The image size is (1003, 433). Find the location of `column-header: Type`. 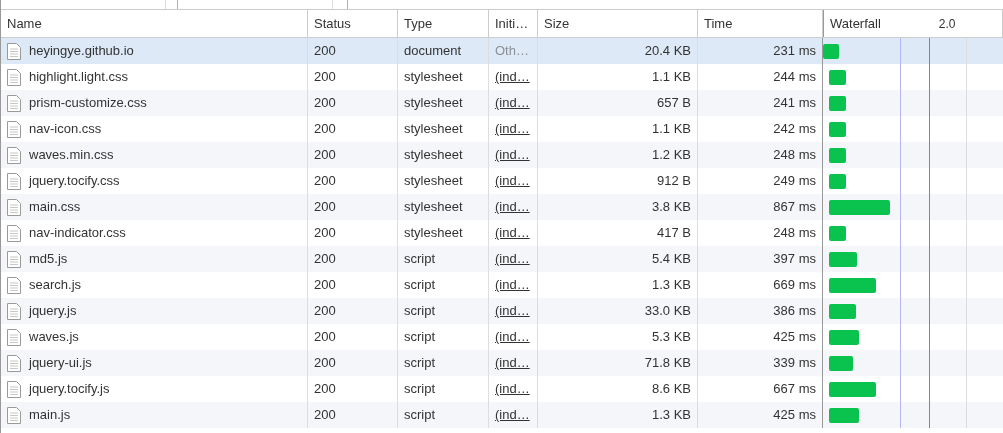

column-header: Type is located at coordinates (418, 23).